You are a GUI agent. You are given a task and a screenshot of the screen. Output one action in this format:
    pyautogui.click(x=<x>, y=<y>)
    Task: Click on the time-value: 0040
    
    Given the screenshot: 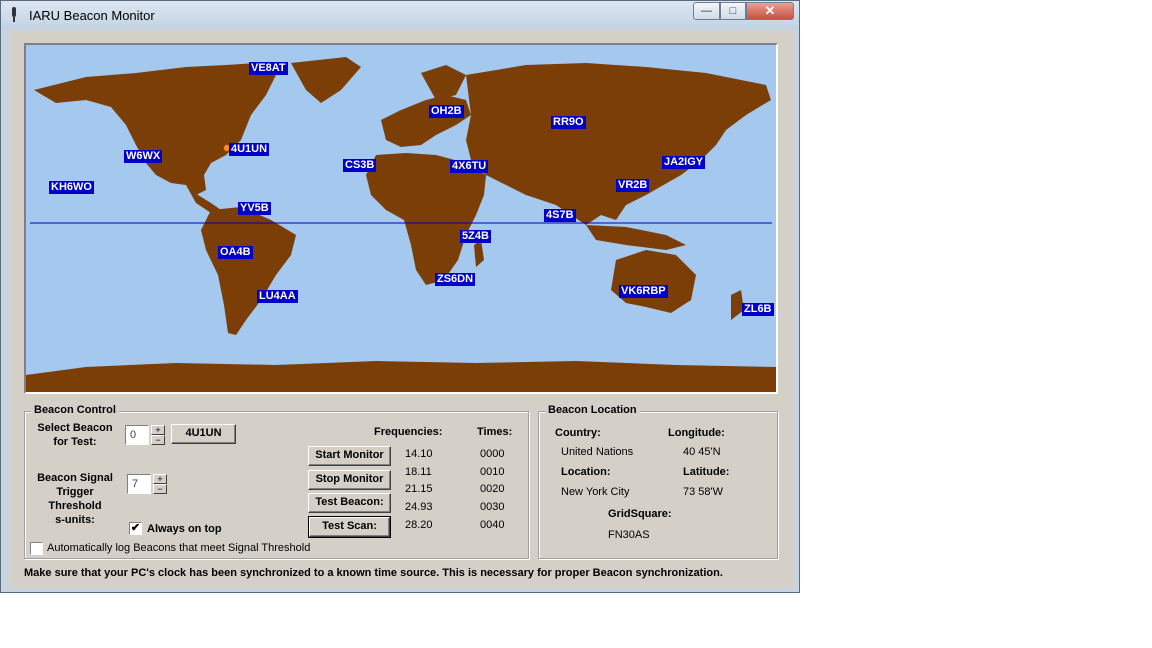 What is the action you would take?
    pyautogui.click(x=492, y=524)
    